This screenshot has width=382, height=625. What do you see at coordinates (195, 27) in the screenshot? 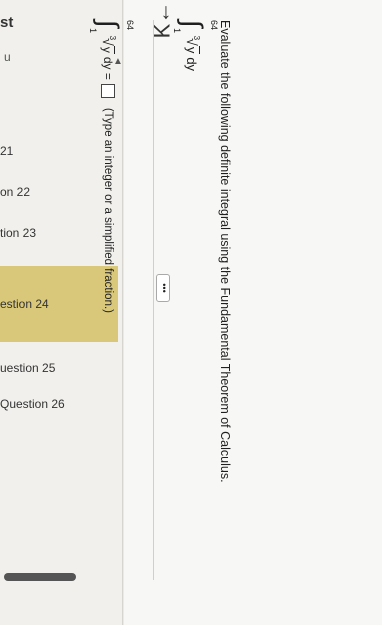
I see `integral-sign: ∫ 64 1` at bounding box center [195, 27].